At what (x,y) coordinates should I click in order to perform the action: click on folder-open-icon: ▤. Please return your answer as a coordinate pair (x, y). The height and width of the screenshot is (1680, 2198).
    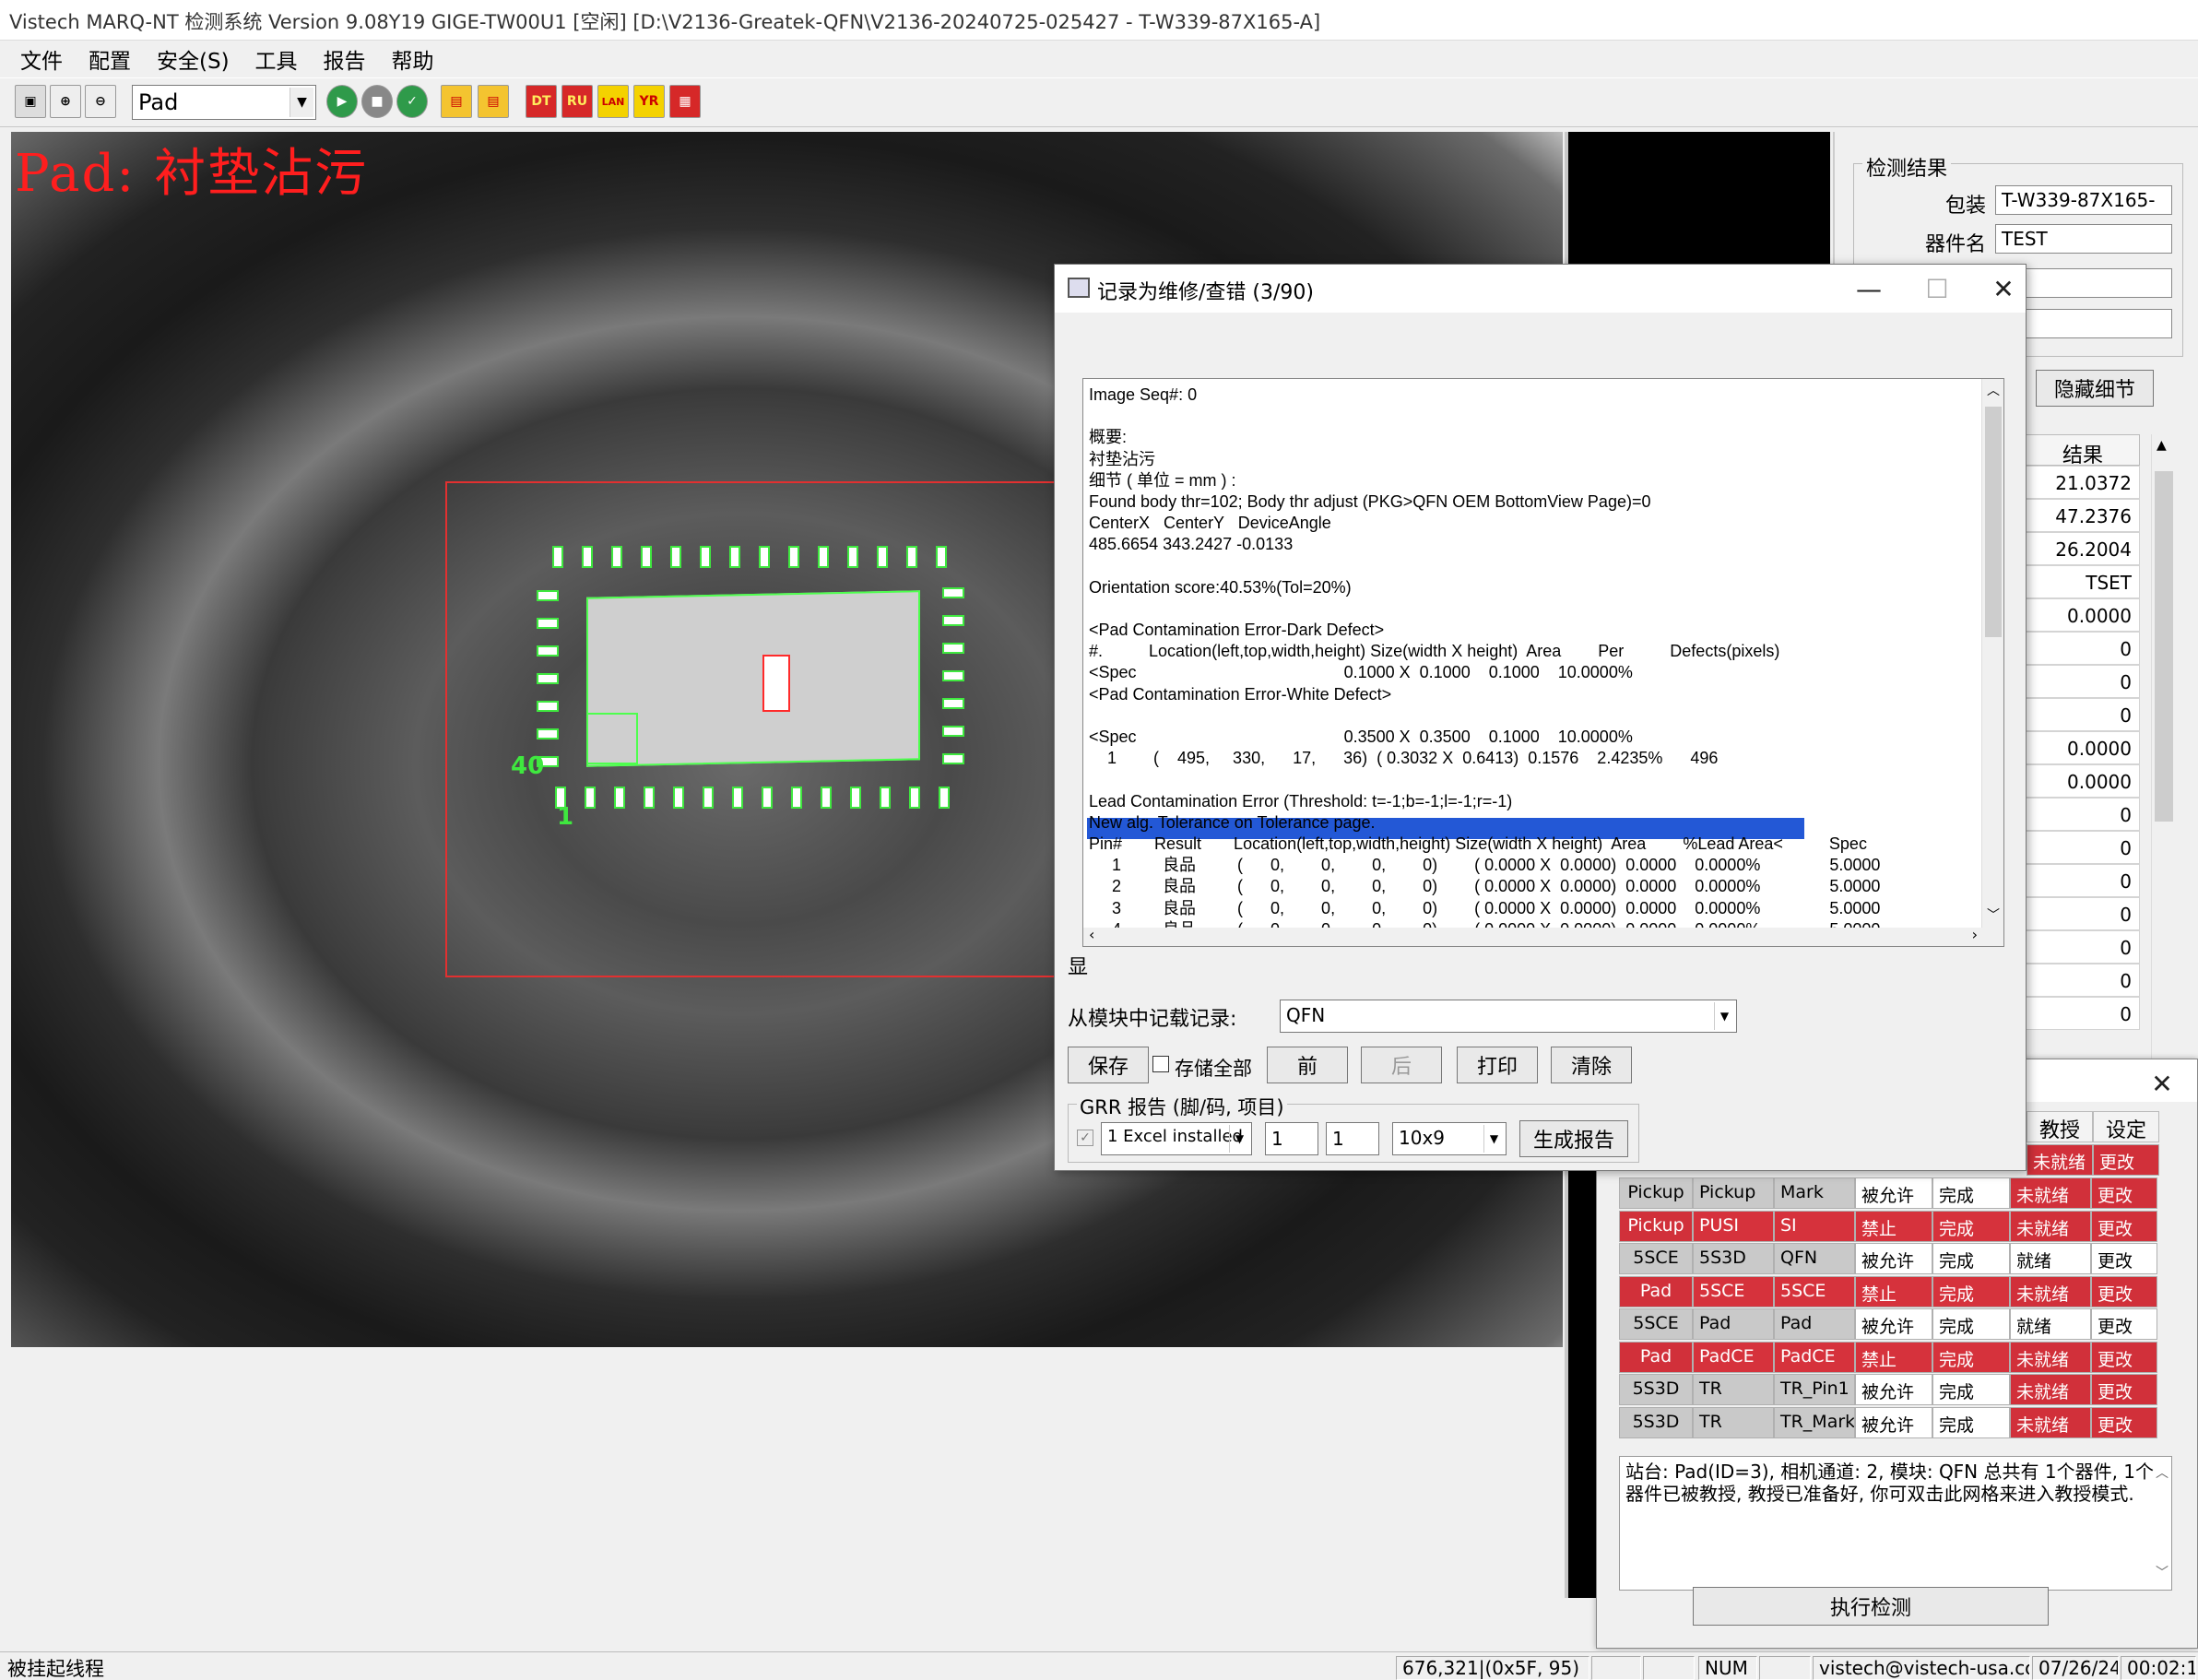
    Looking at the image, I should click on (457, 101).